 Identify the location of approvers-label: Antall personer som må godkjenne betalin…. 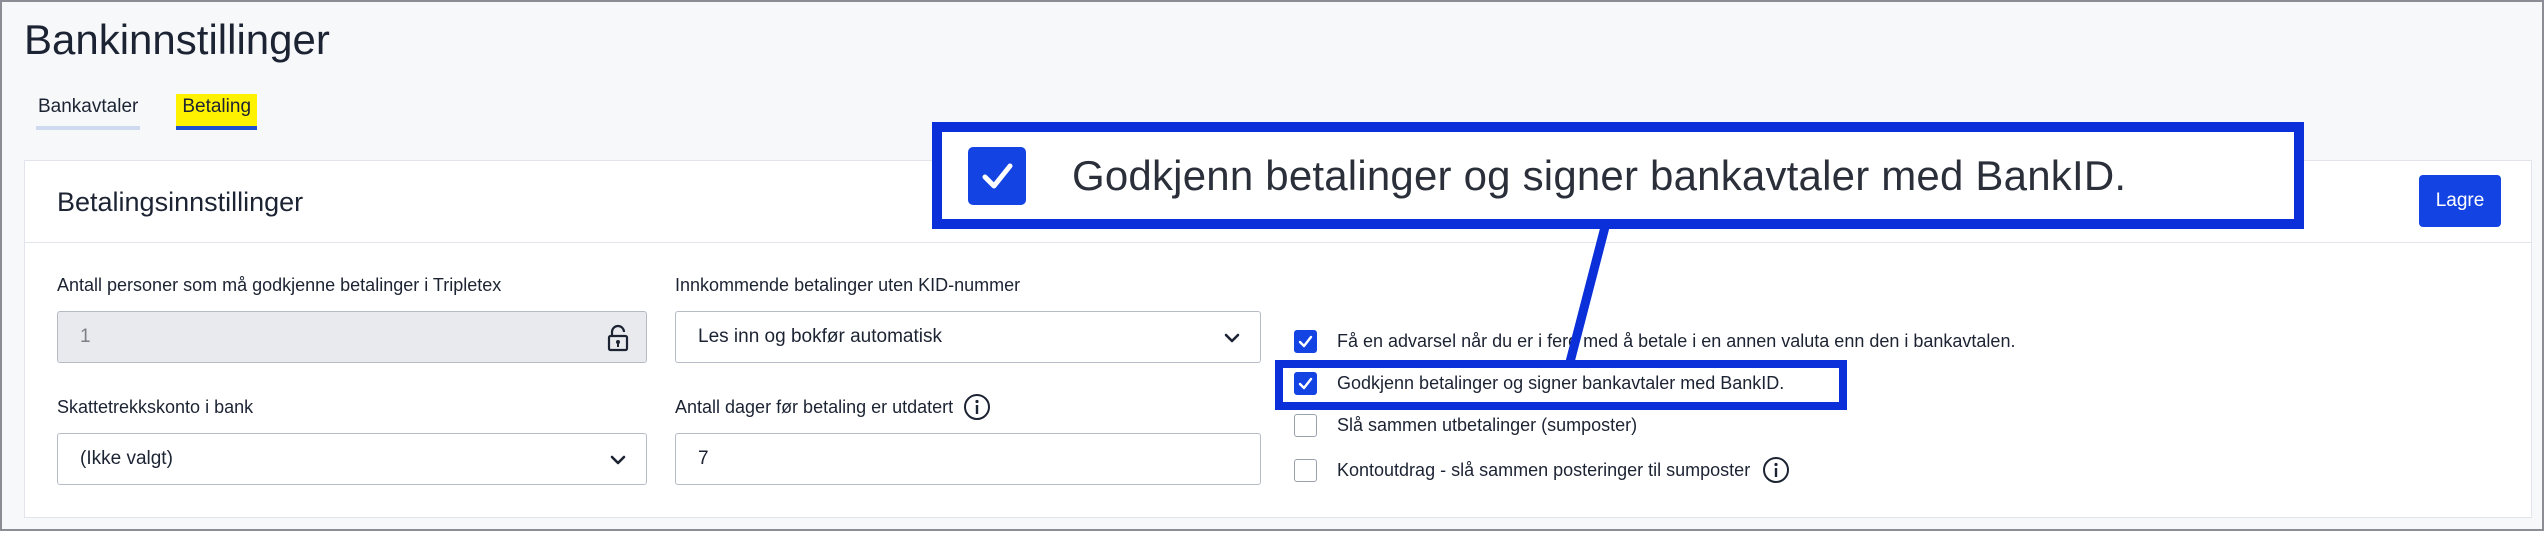
(279, 285).